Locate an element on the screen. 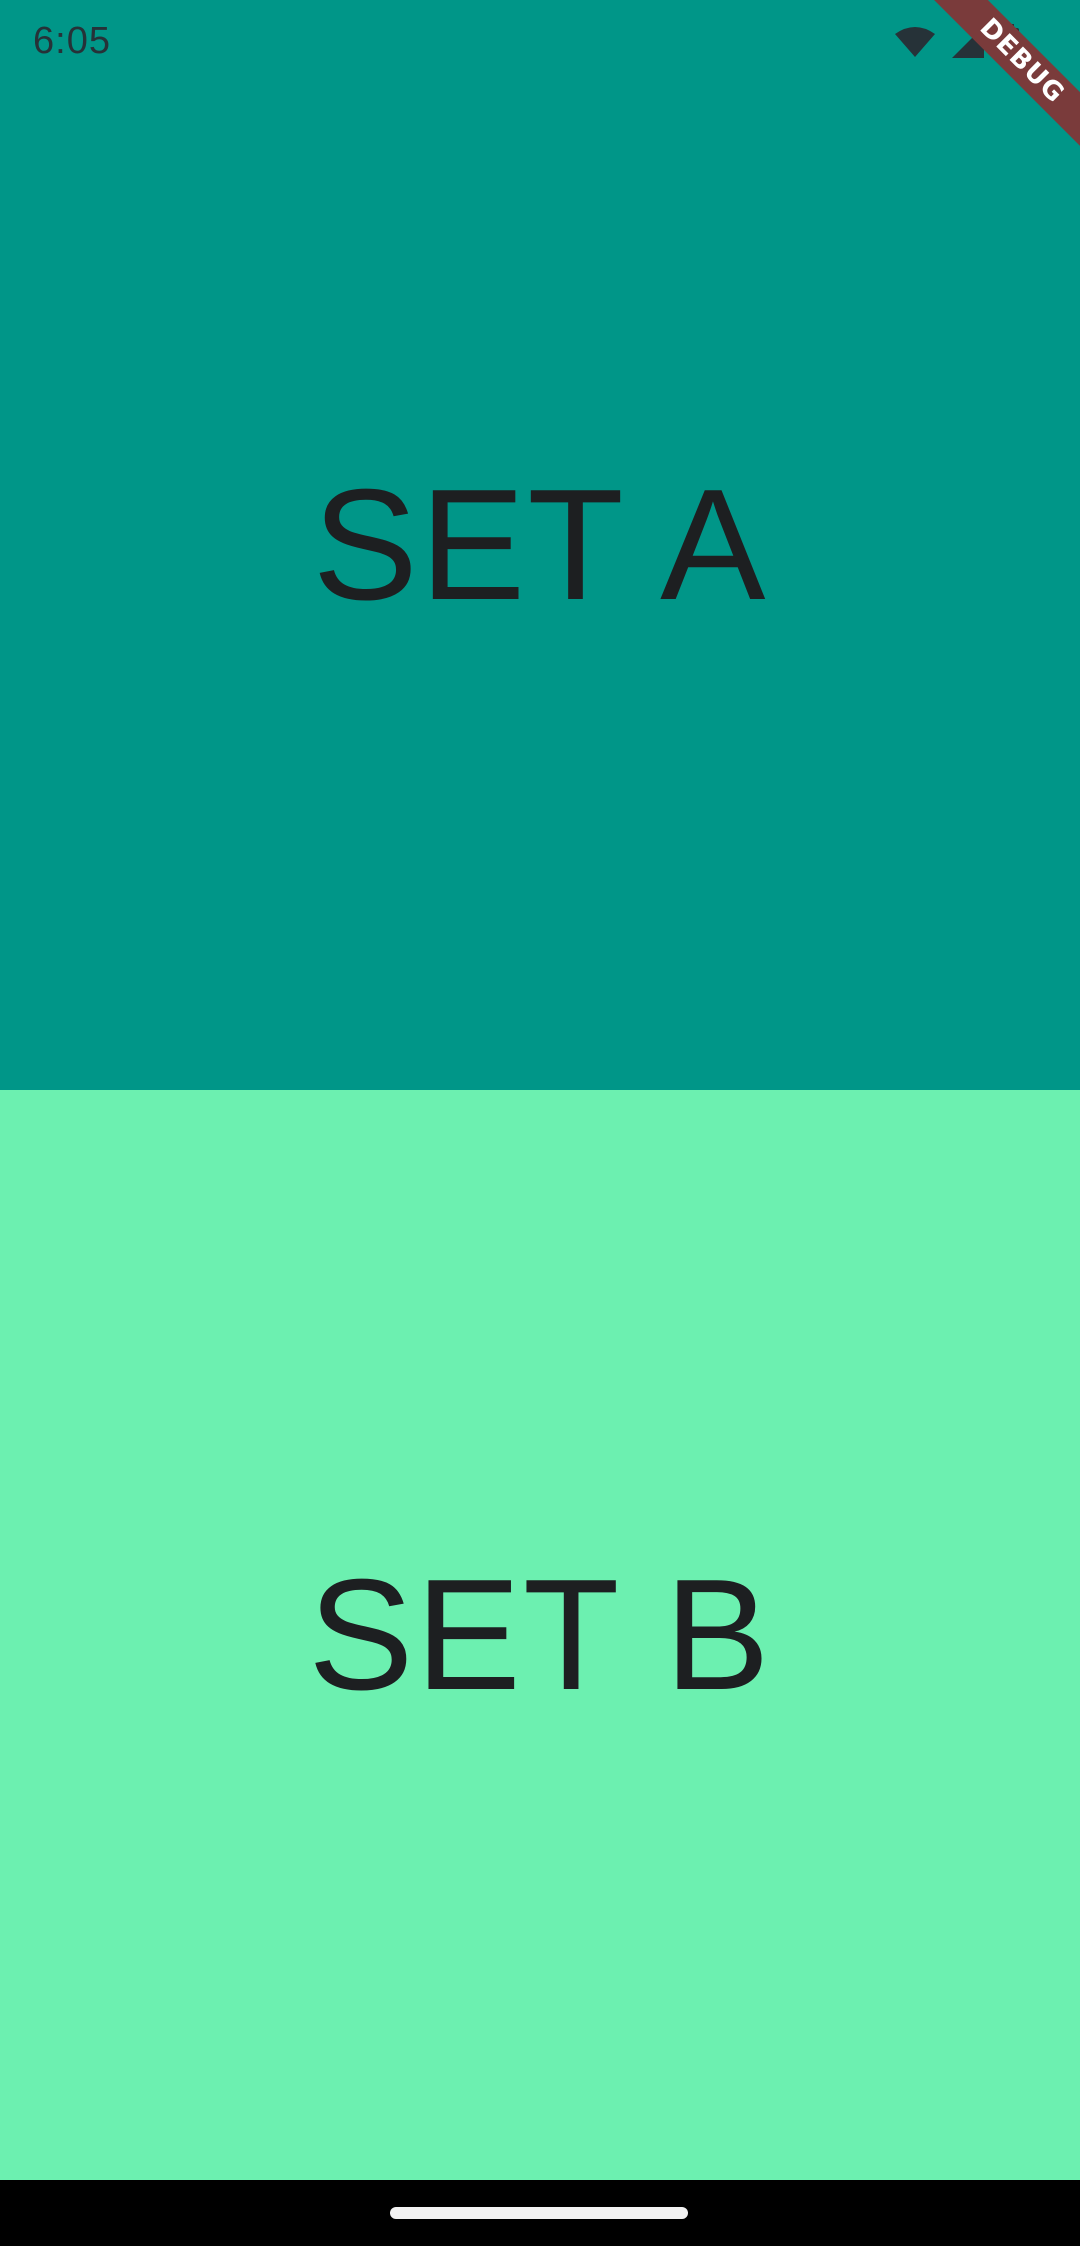 The image size is (1080, 2246). set-b-label: SET B is located at coordinates (540, 1635).